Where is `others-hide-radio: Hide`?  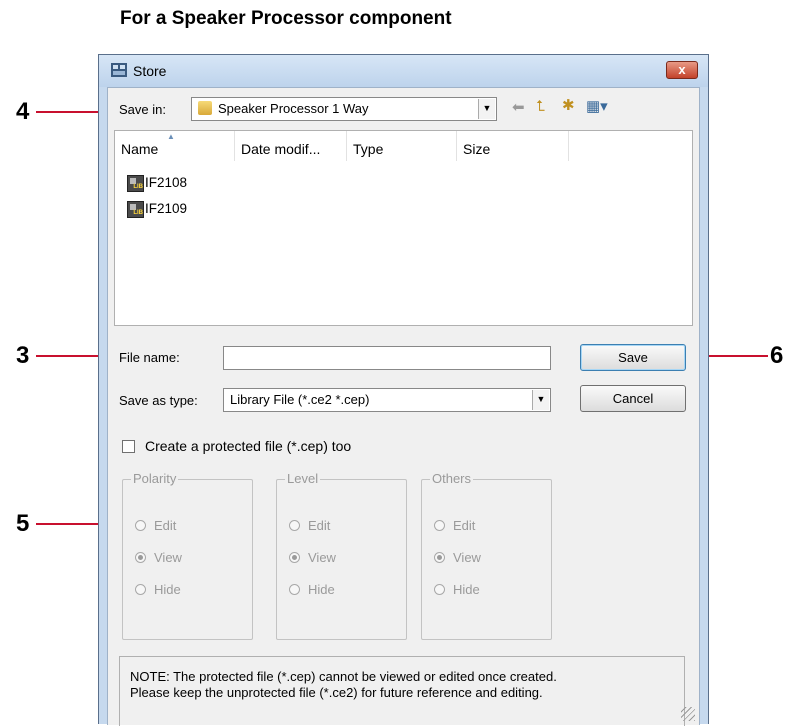
others-hide-radio: Hide is located at coordinates (457, 590).